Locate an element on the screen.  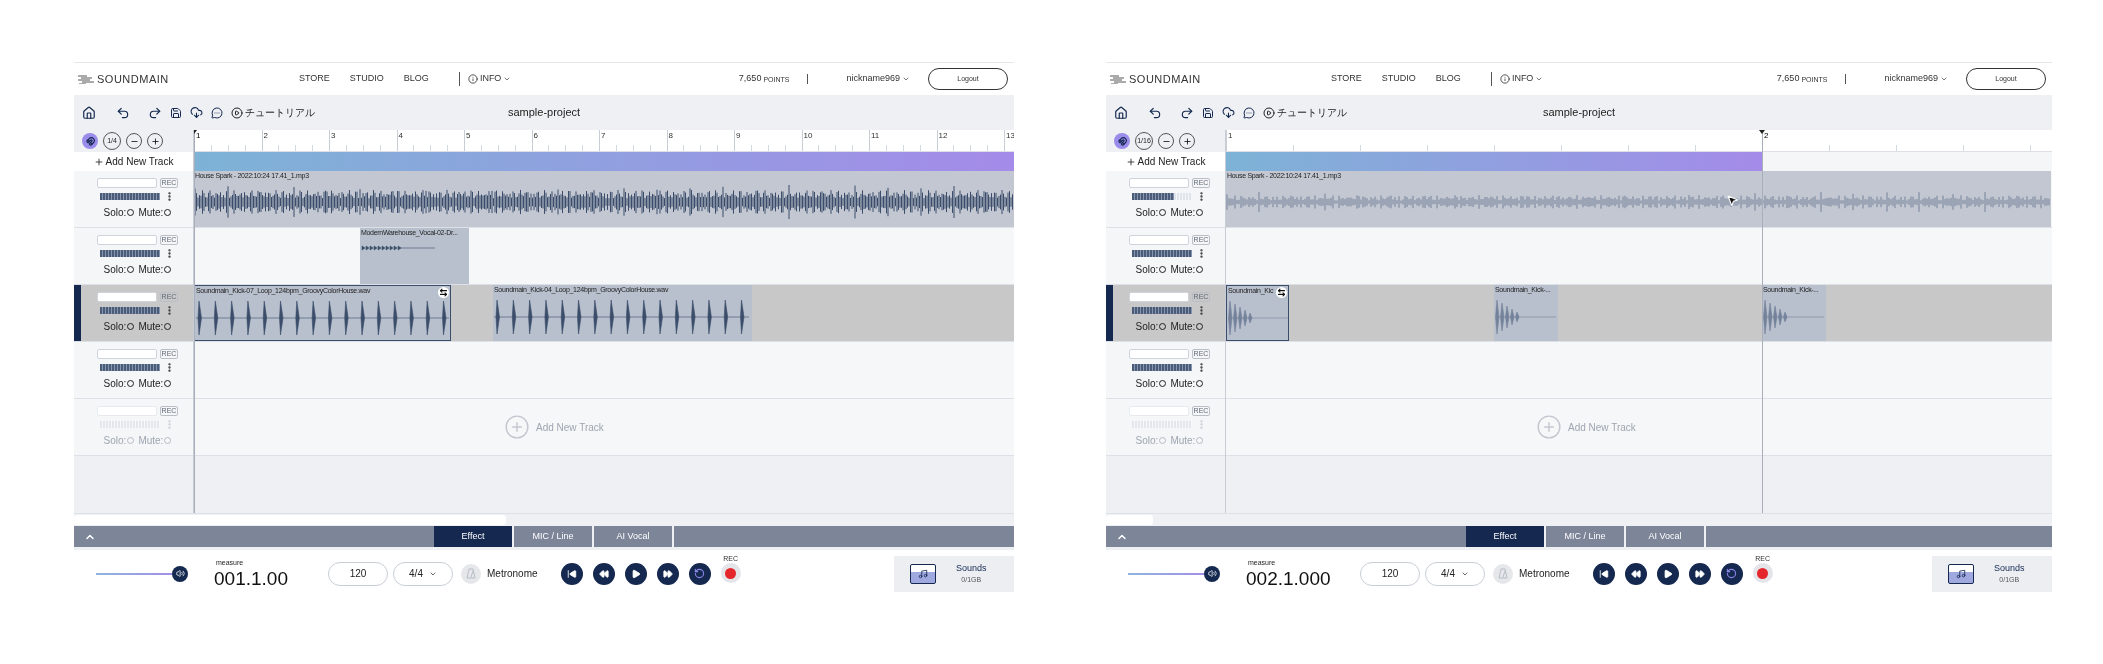
measure-number: 7 is located at coordinates (603, 135).